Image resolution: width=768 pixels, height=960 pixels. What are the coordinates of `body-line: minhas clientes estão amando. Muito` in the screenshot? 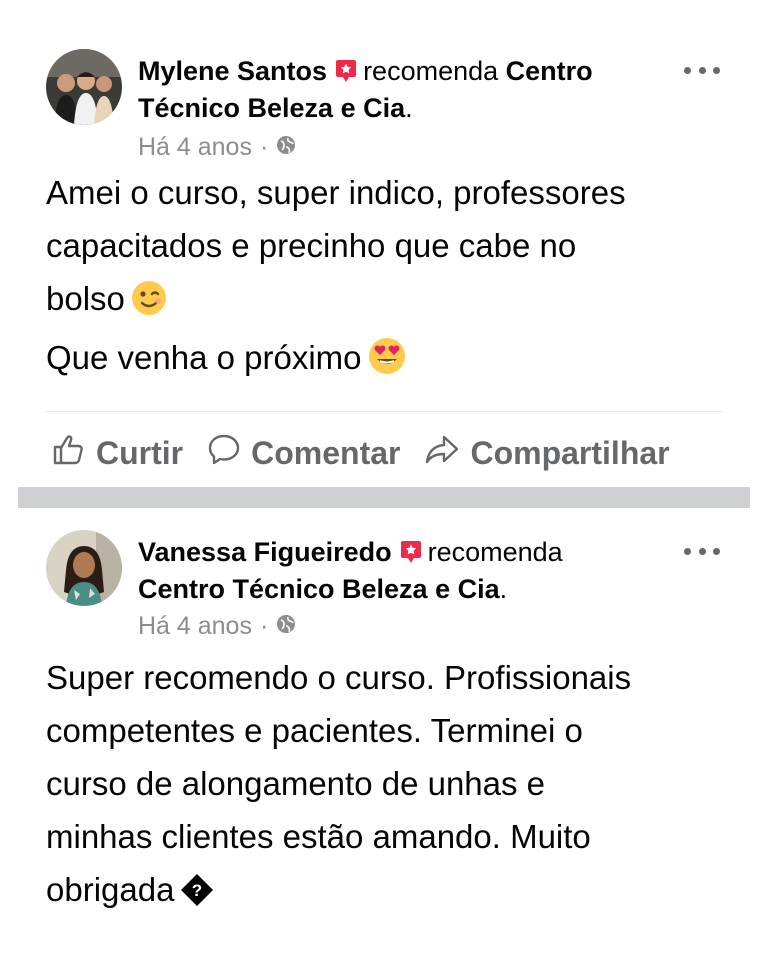 It's located at (318, 836).